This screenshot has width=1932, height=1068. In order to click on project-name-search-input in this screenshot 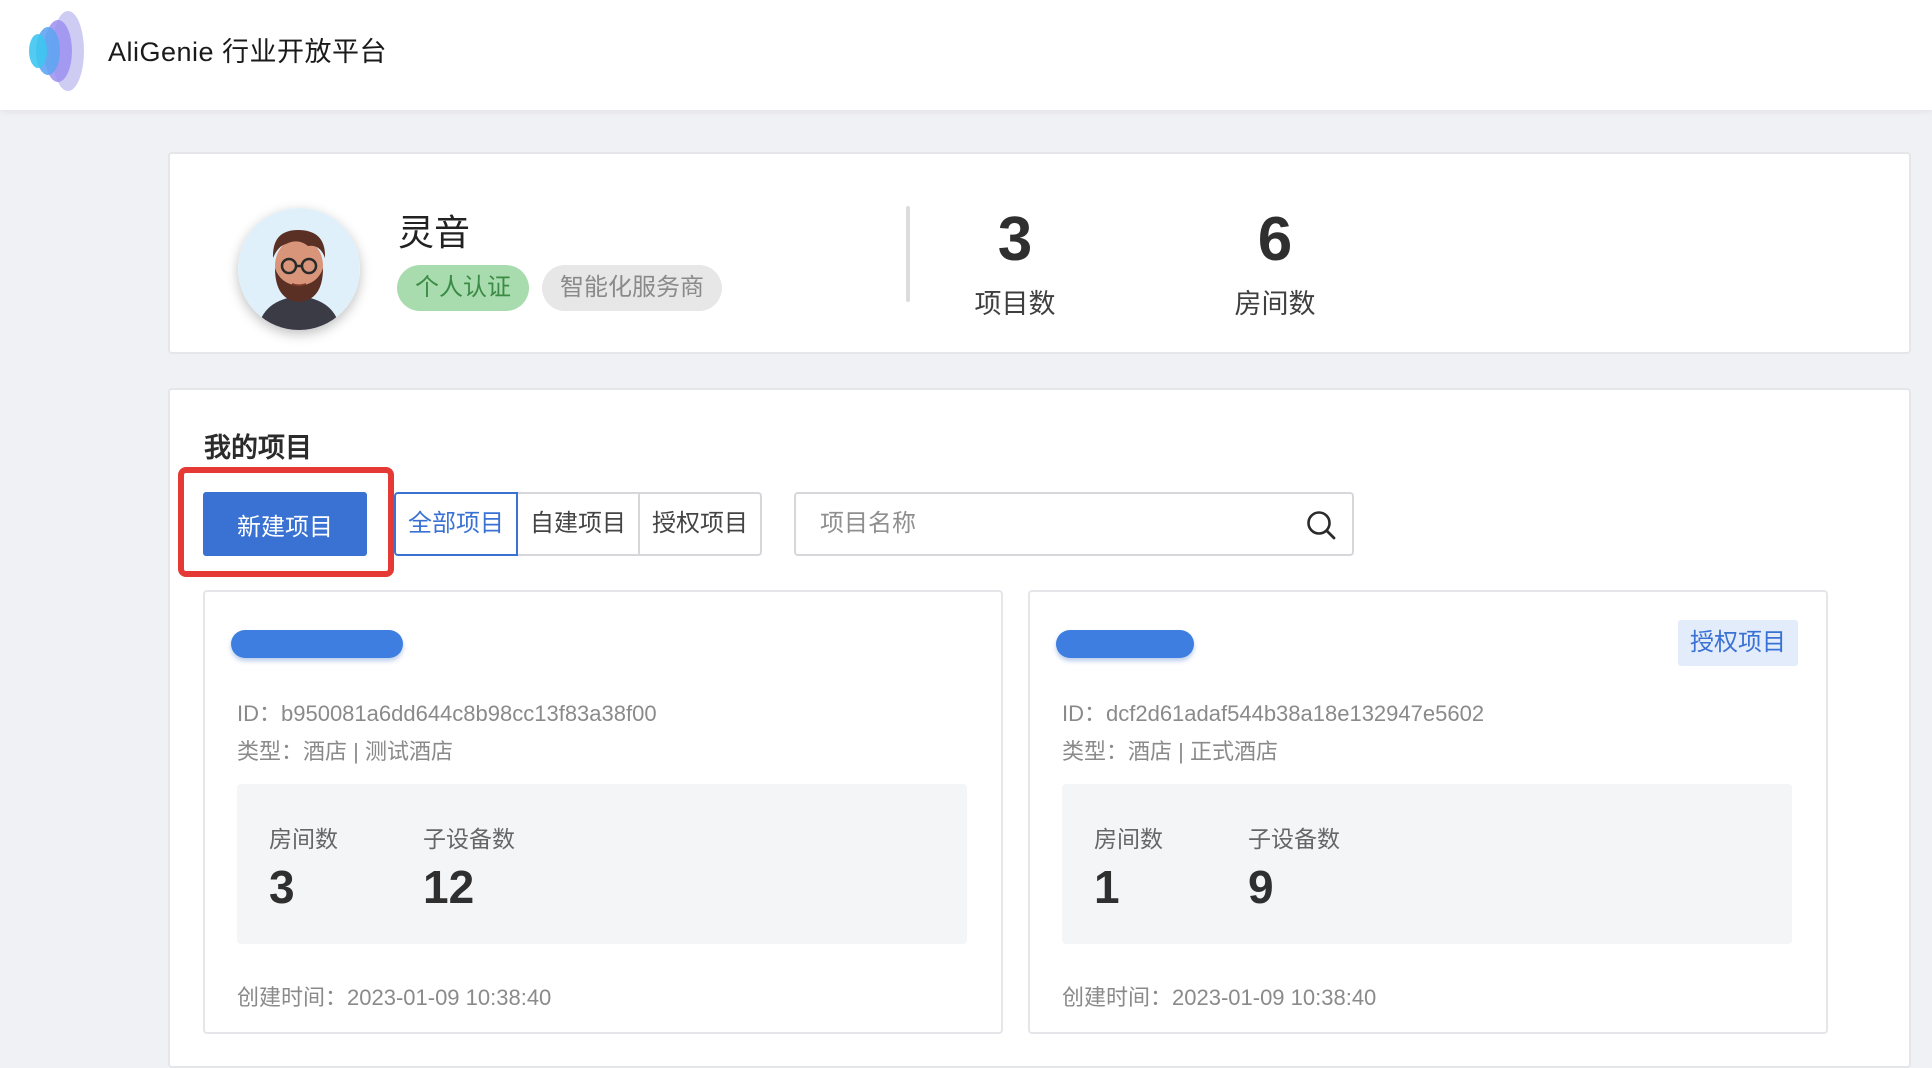, I will do `click(1055, 524)`.